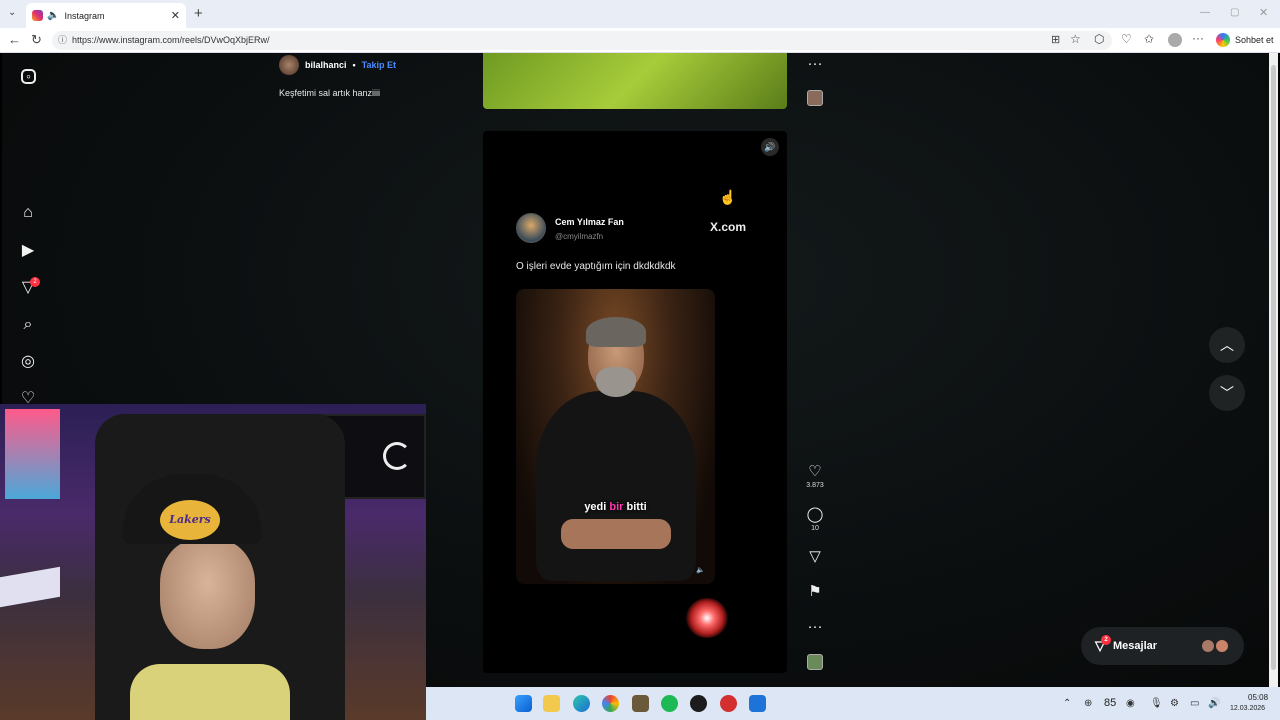 The image size is (1280, 720). I want to click on edge-icon, so click(581, 703).